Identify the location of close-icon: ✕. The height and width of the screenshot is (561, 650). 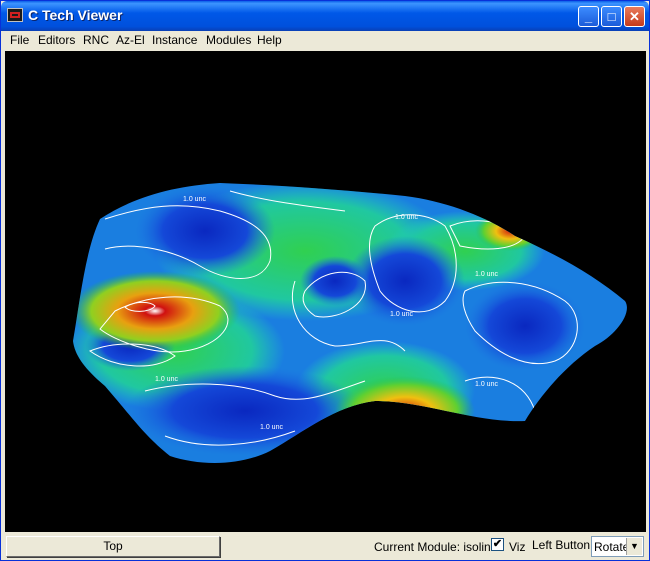
(634, 16).